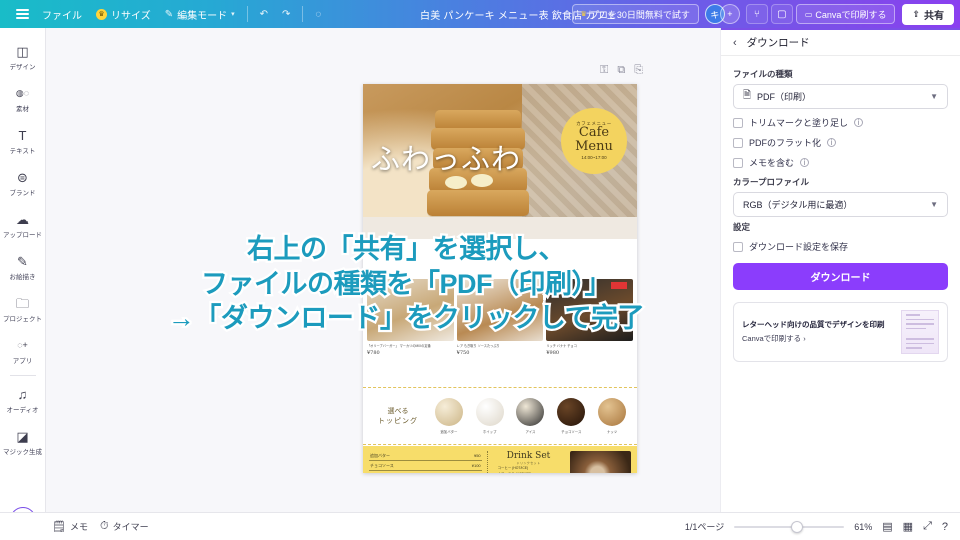 This screenshot has height=540, width=960. I want to click on notes-button: 🗒 メモ, so click(70, 527).